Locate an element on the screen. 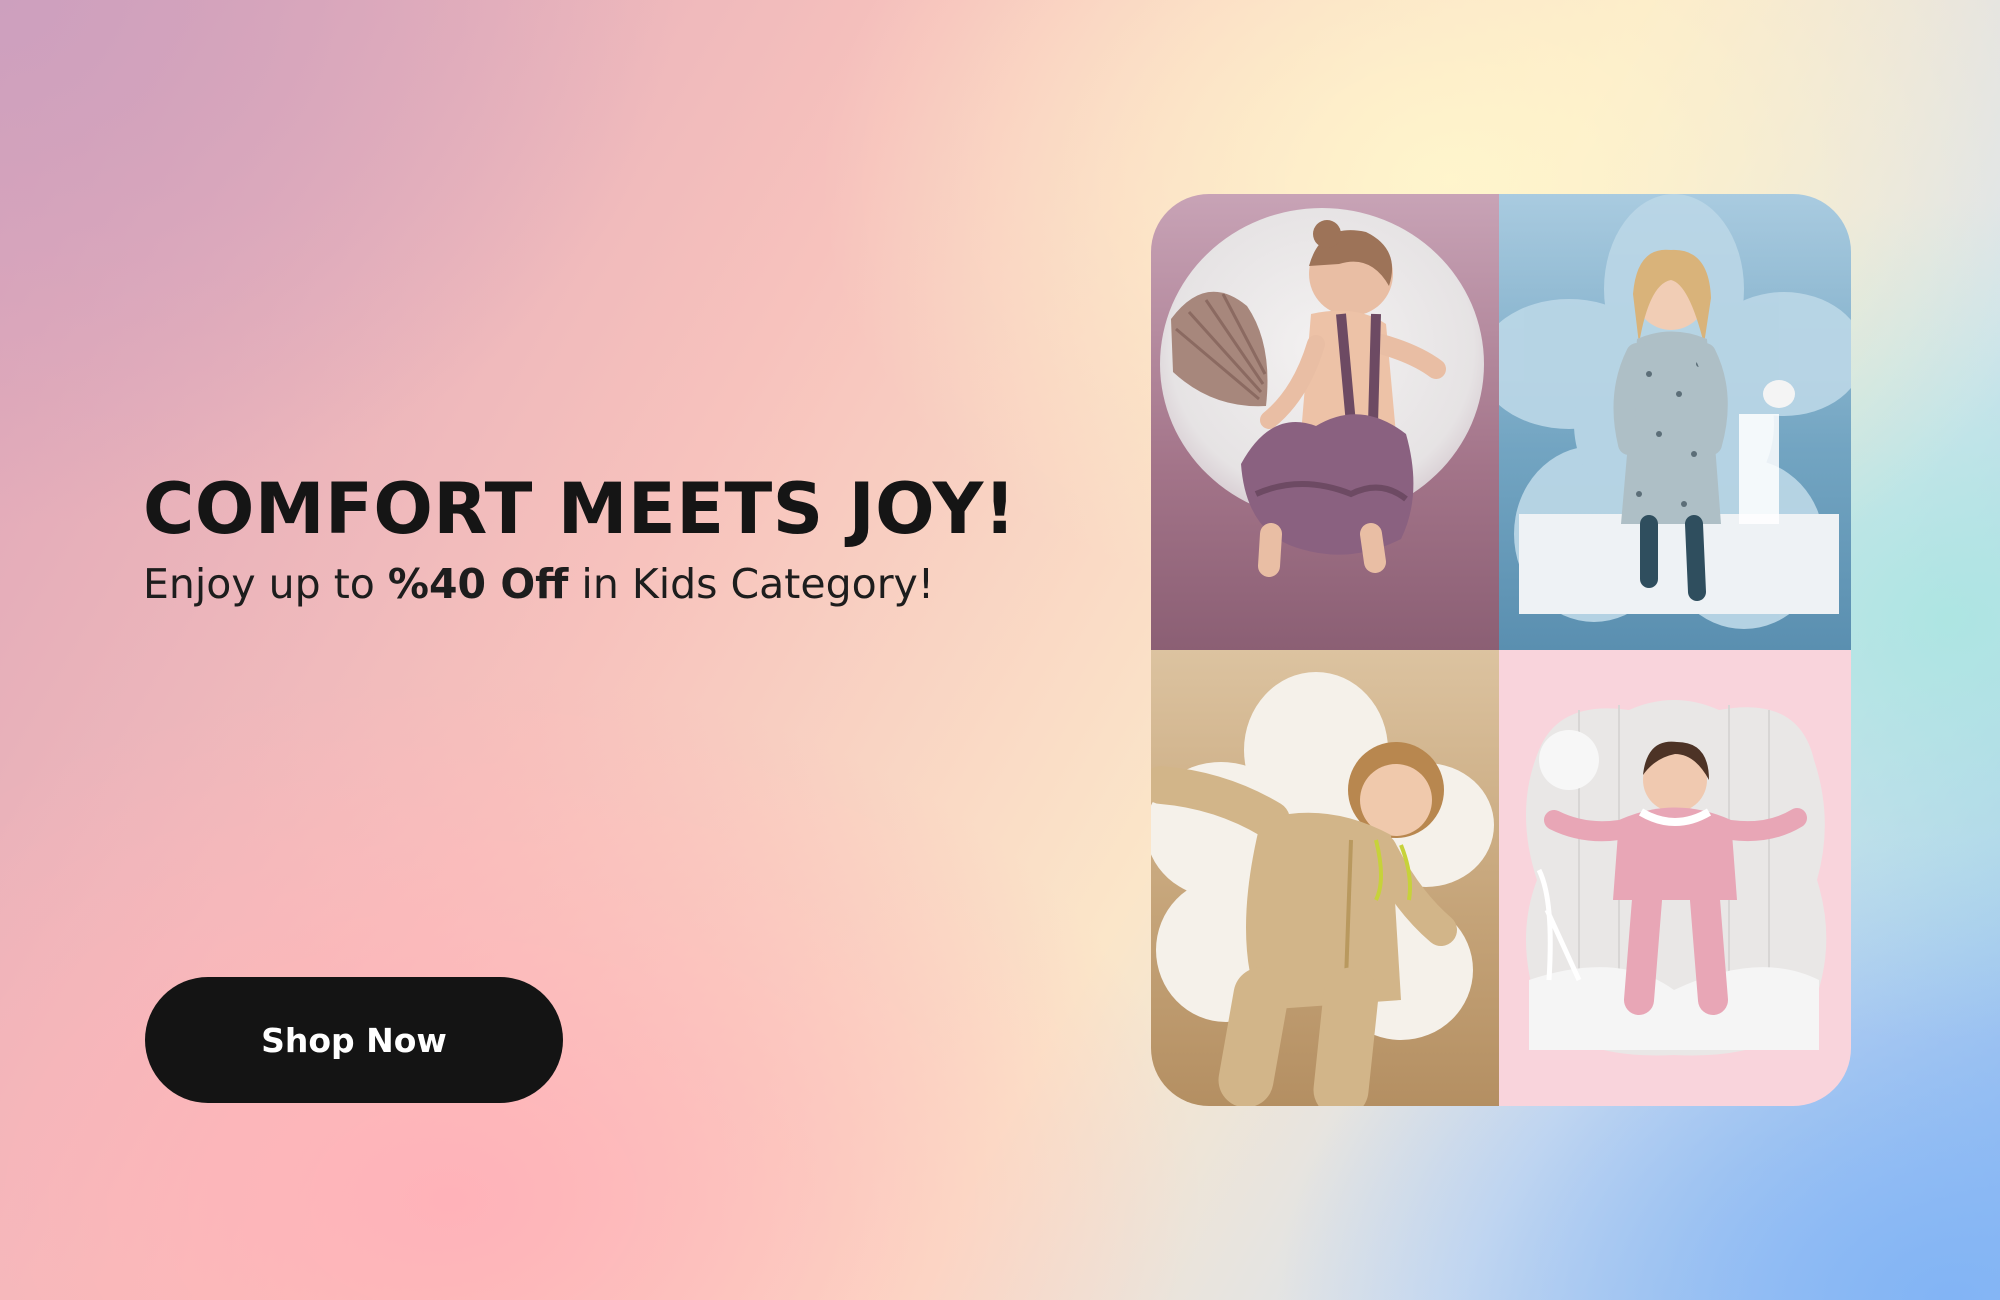 This screenshot has height=1300, width=2000. subheadline: Enjoy up to %40 Off in Kids Category! is located at coordinates (538, 584).